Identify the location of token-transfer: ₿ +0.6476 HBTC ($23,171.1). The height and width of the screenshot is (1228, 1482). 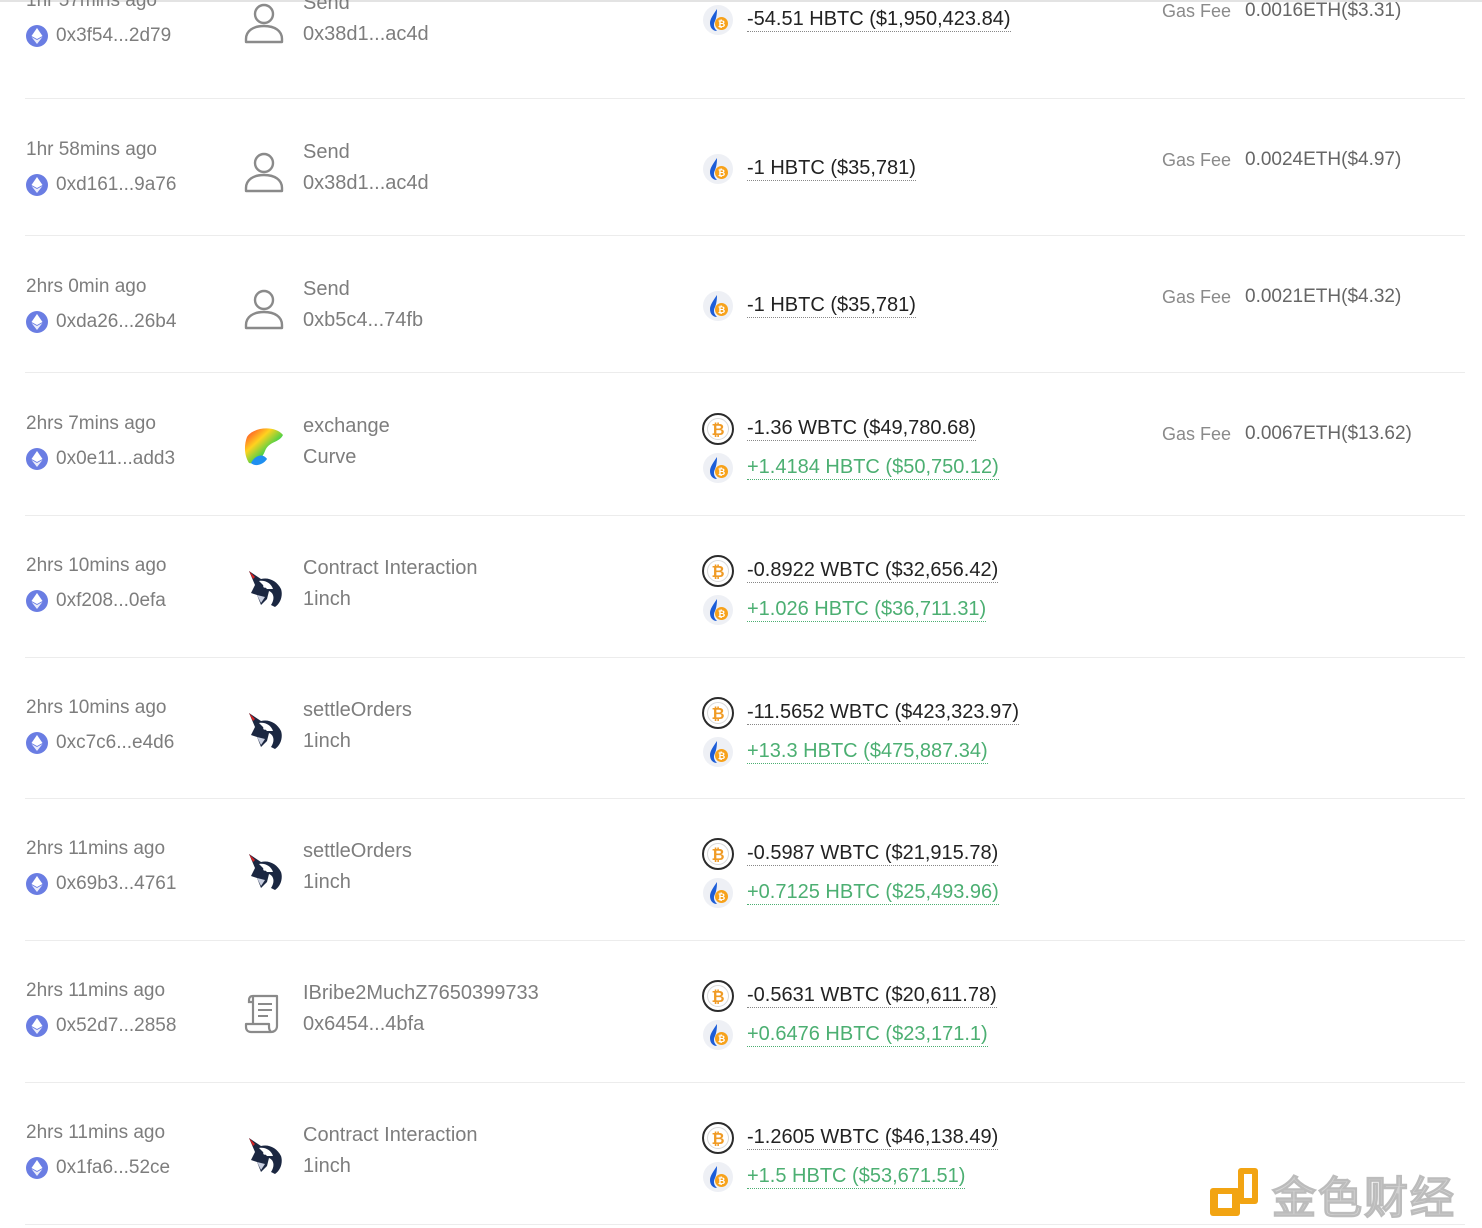
(845, 1035).